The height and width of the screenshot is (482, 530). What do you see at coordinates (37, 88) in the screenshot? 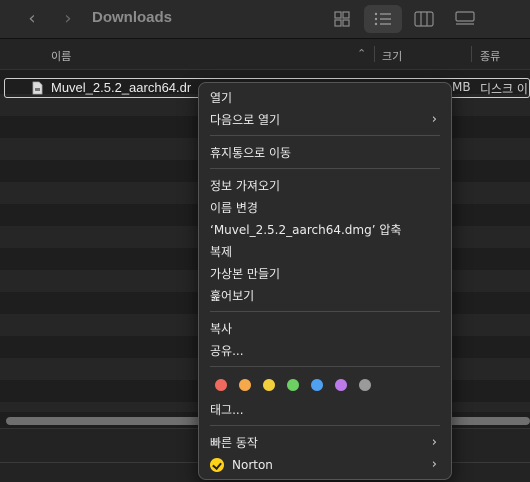
I see `dmg-file-icon` at bounding box center [37, 88].